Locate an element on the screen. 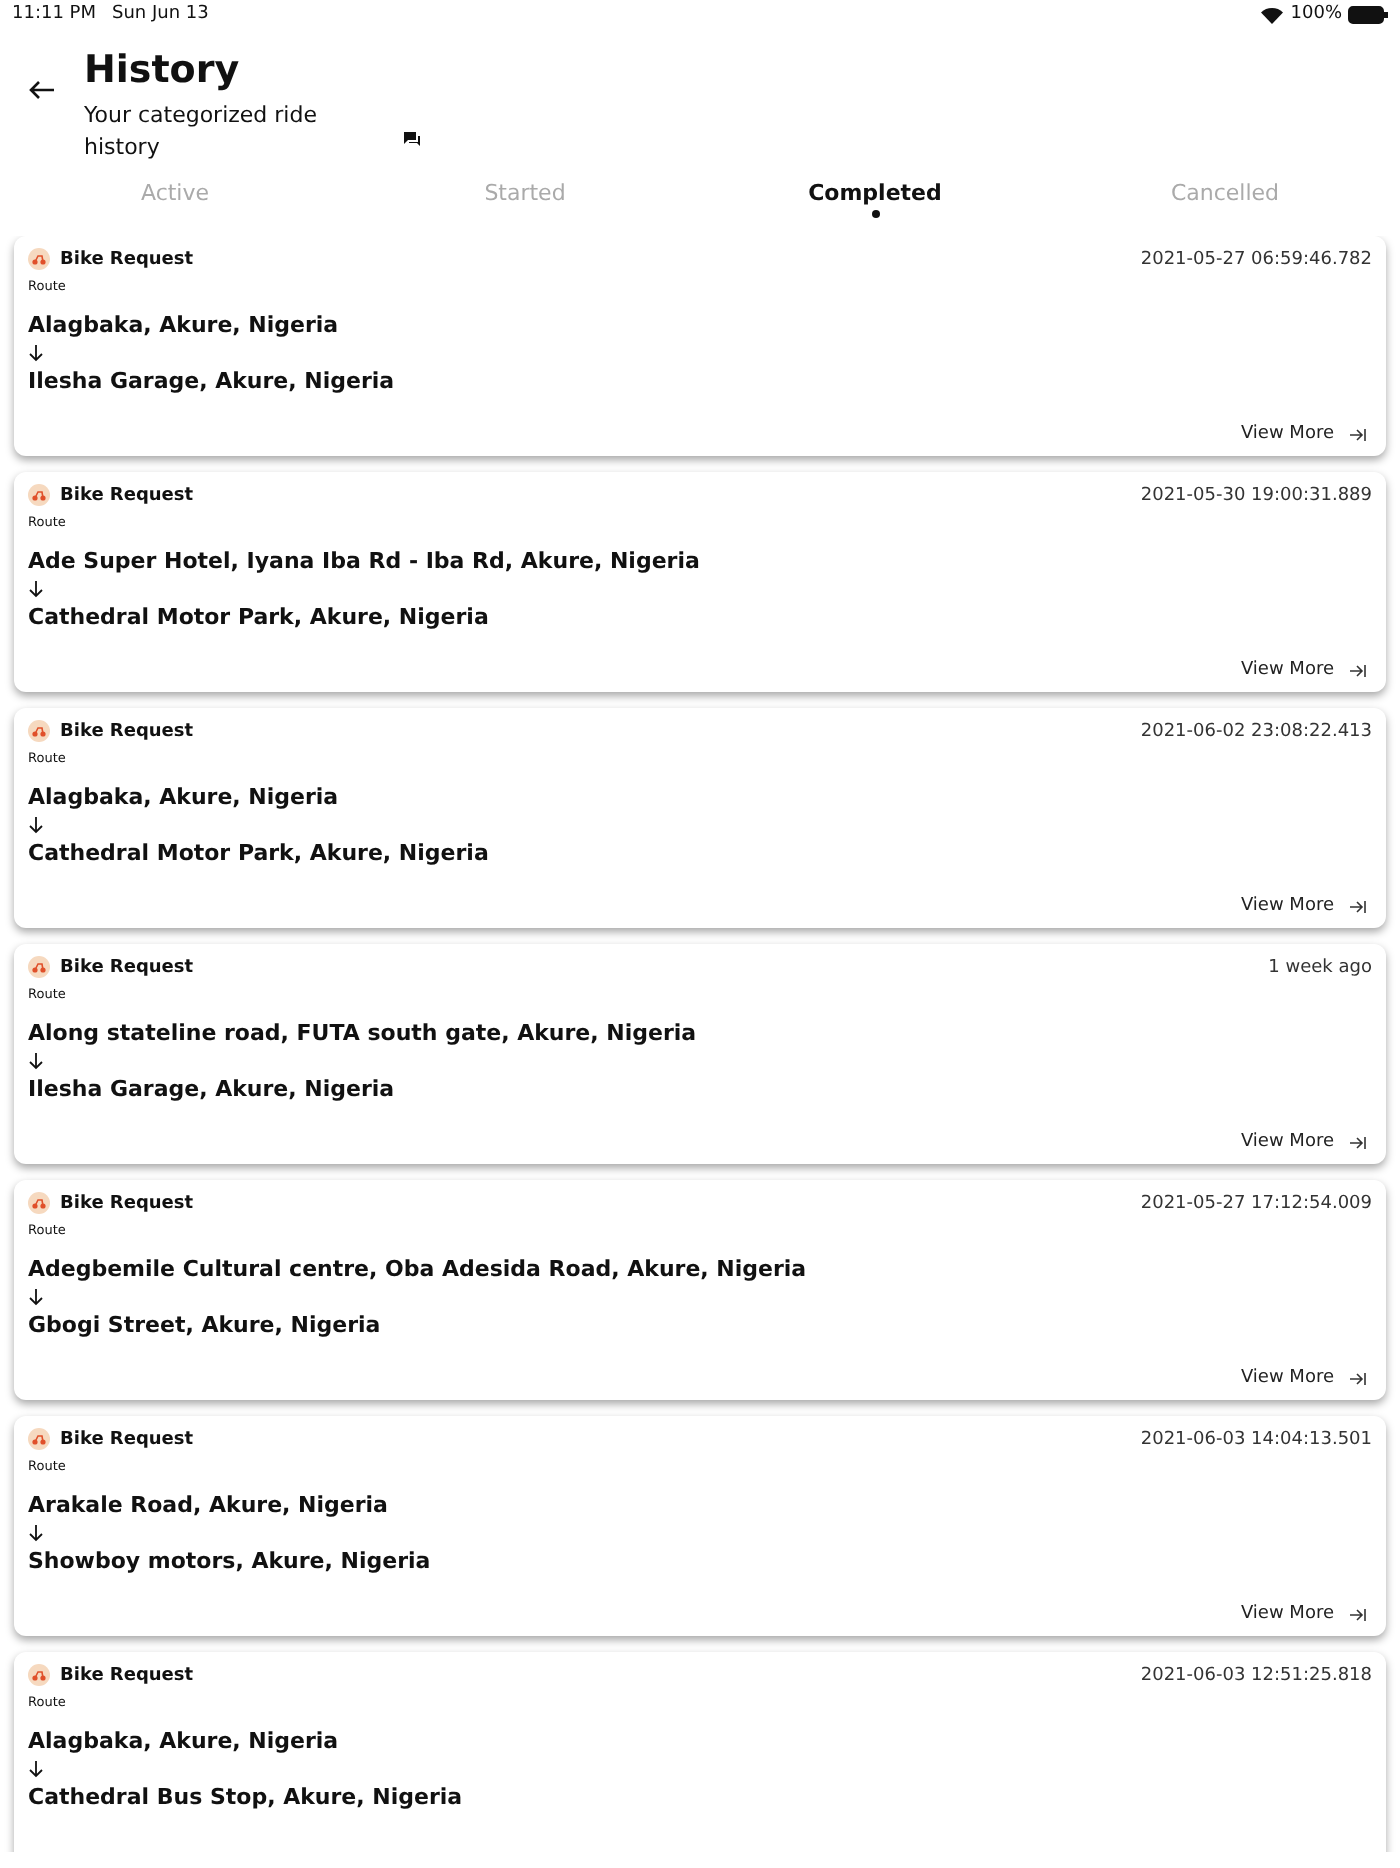  ride-time: 2021-05-27 17:12:54.009 is located at coordinates (1256, 1203).